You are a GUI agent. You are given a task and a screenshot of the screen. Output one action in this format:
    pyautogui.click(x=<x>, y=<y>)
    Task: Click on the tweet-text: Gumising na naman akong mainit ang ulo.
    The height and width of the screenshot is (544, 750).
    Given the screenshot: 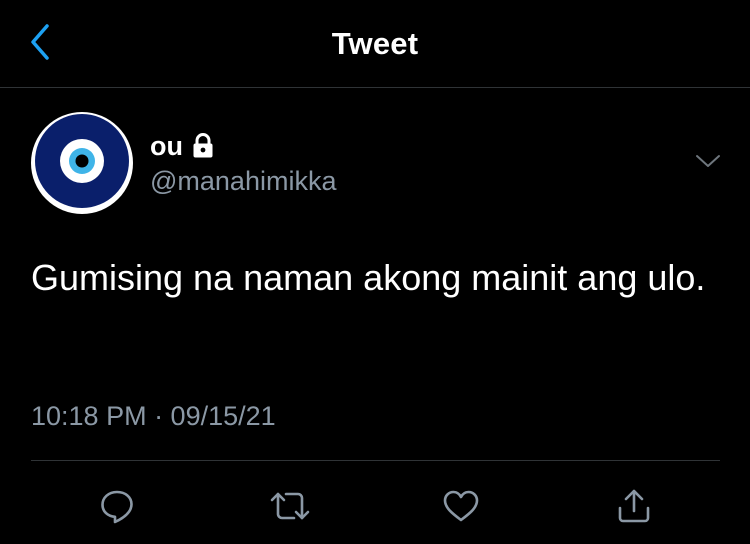 What is the action you would take?
    pyautogui.click(x=368, y=277)
    